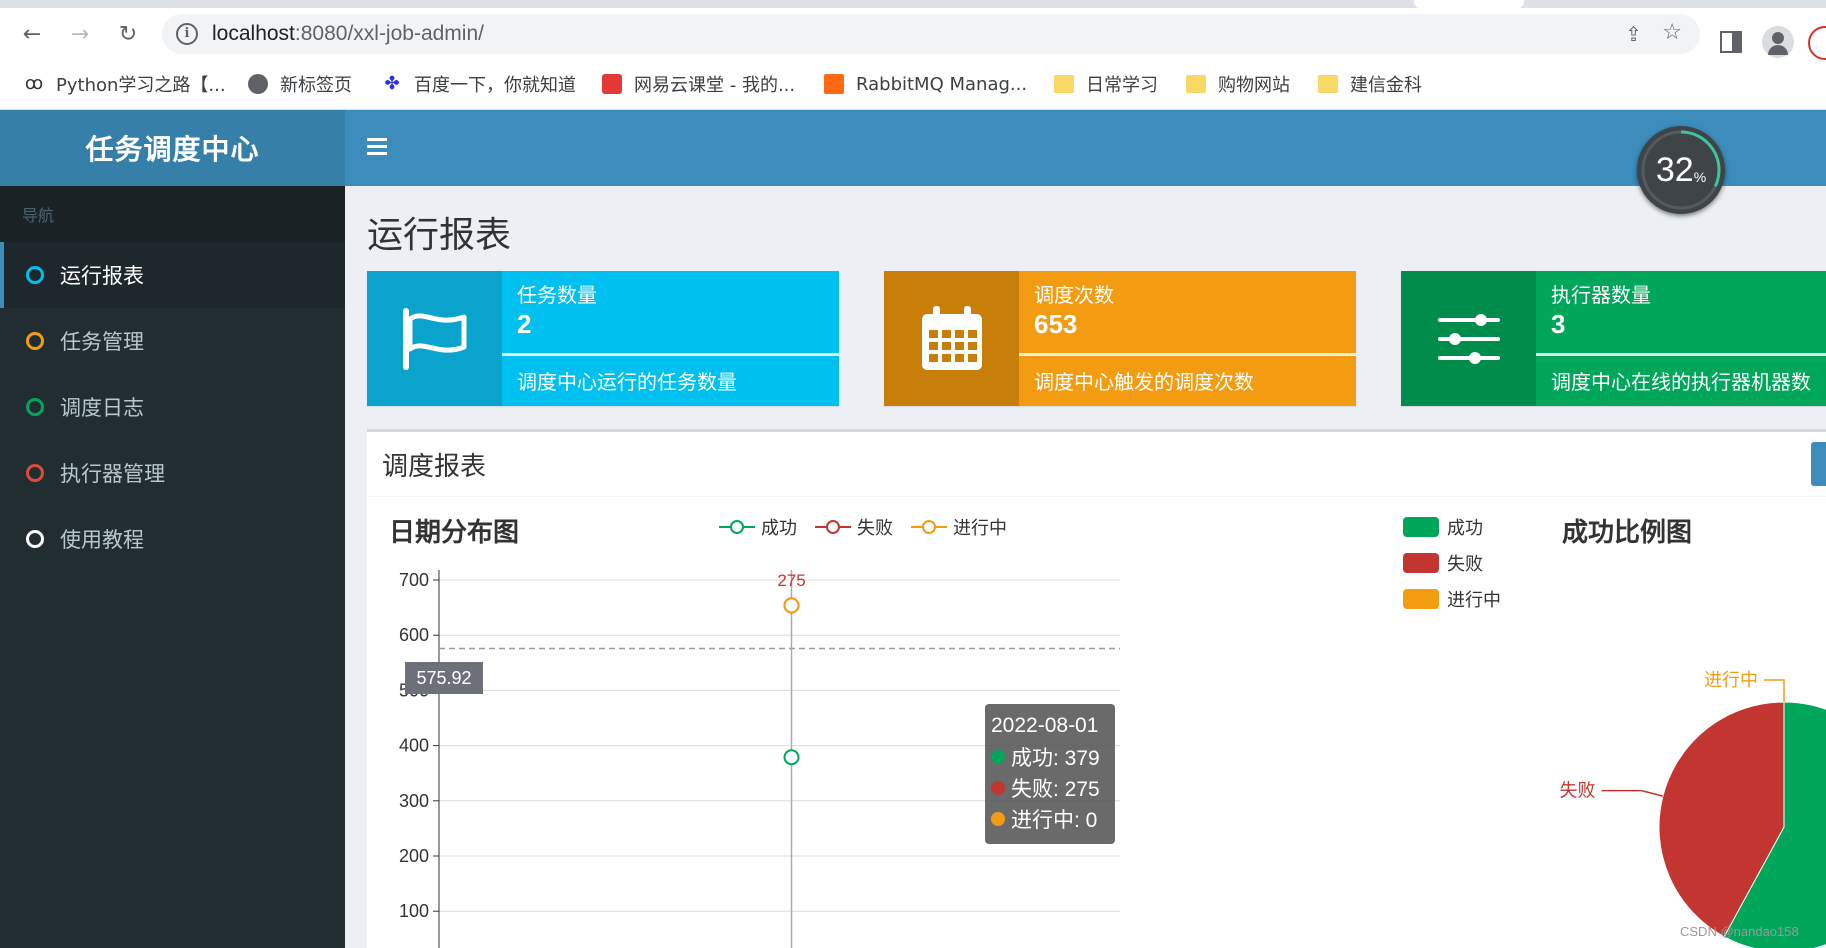 Image resolution: width=1826 pixels, height=948 pixels. I want to click on info-box-executors: 执行器数量 3 调度中心在线的执行器机器数, so click(1613, 338).